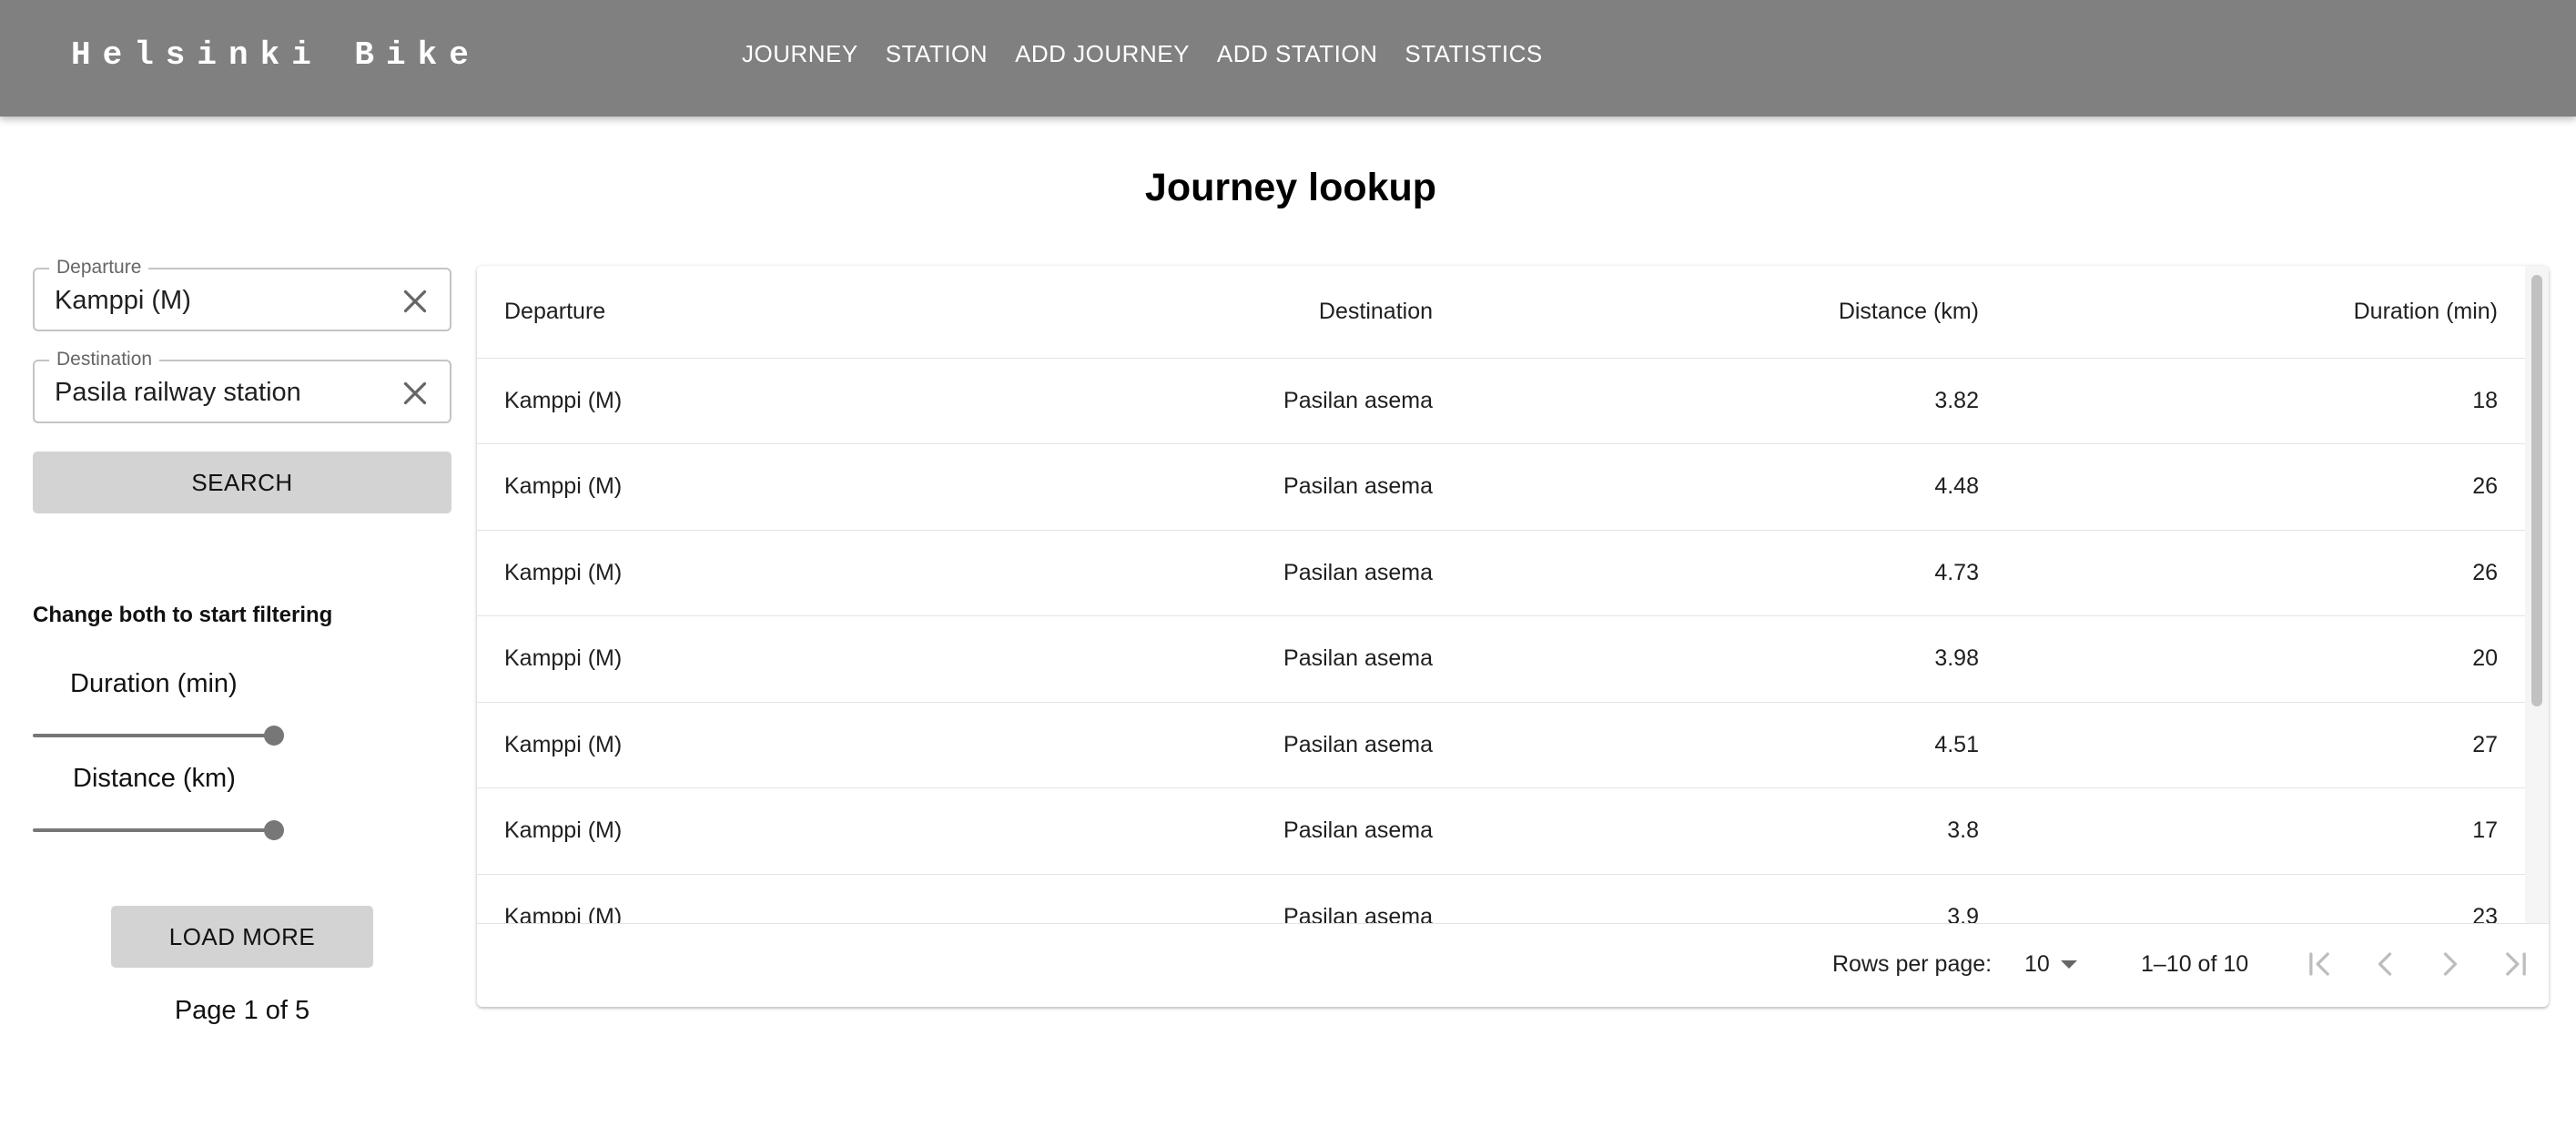 This screenshot has width=2576, height=1127. I want to click on table-row: Kamppi (M) Pasilan asema 3.9 23, so click(1501, 898).